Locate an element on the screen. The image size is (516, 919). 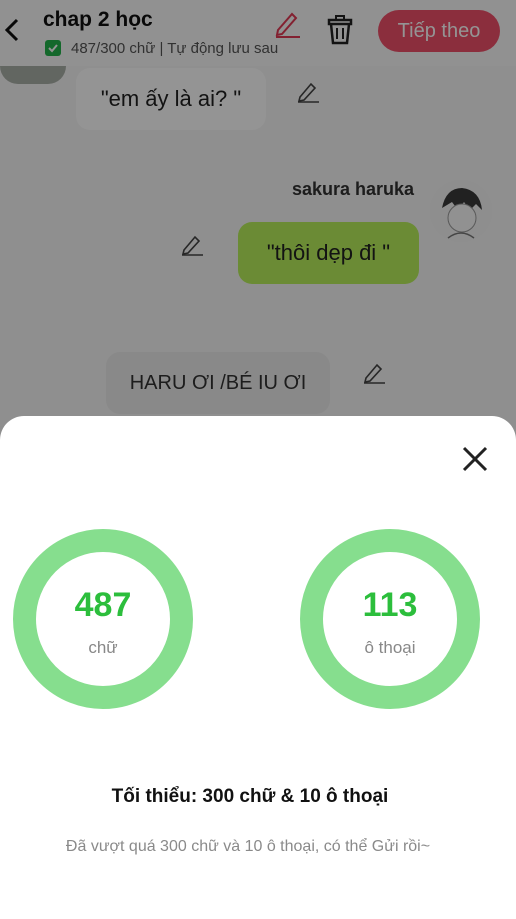
dialogue-count-ring: 113 ô thoại is located at coordinates (390, 619).